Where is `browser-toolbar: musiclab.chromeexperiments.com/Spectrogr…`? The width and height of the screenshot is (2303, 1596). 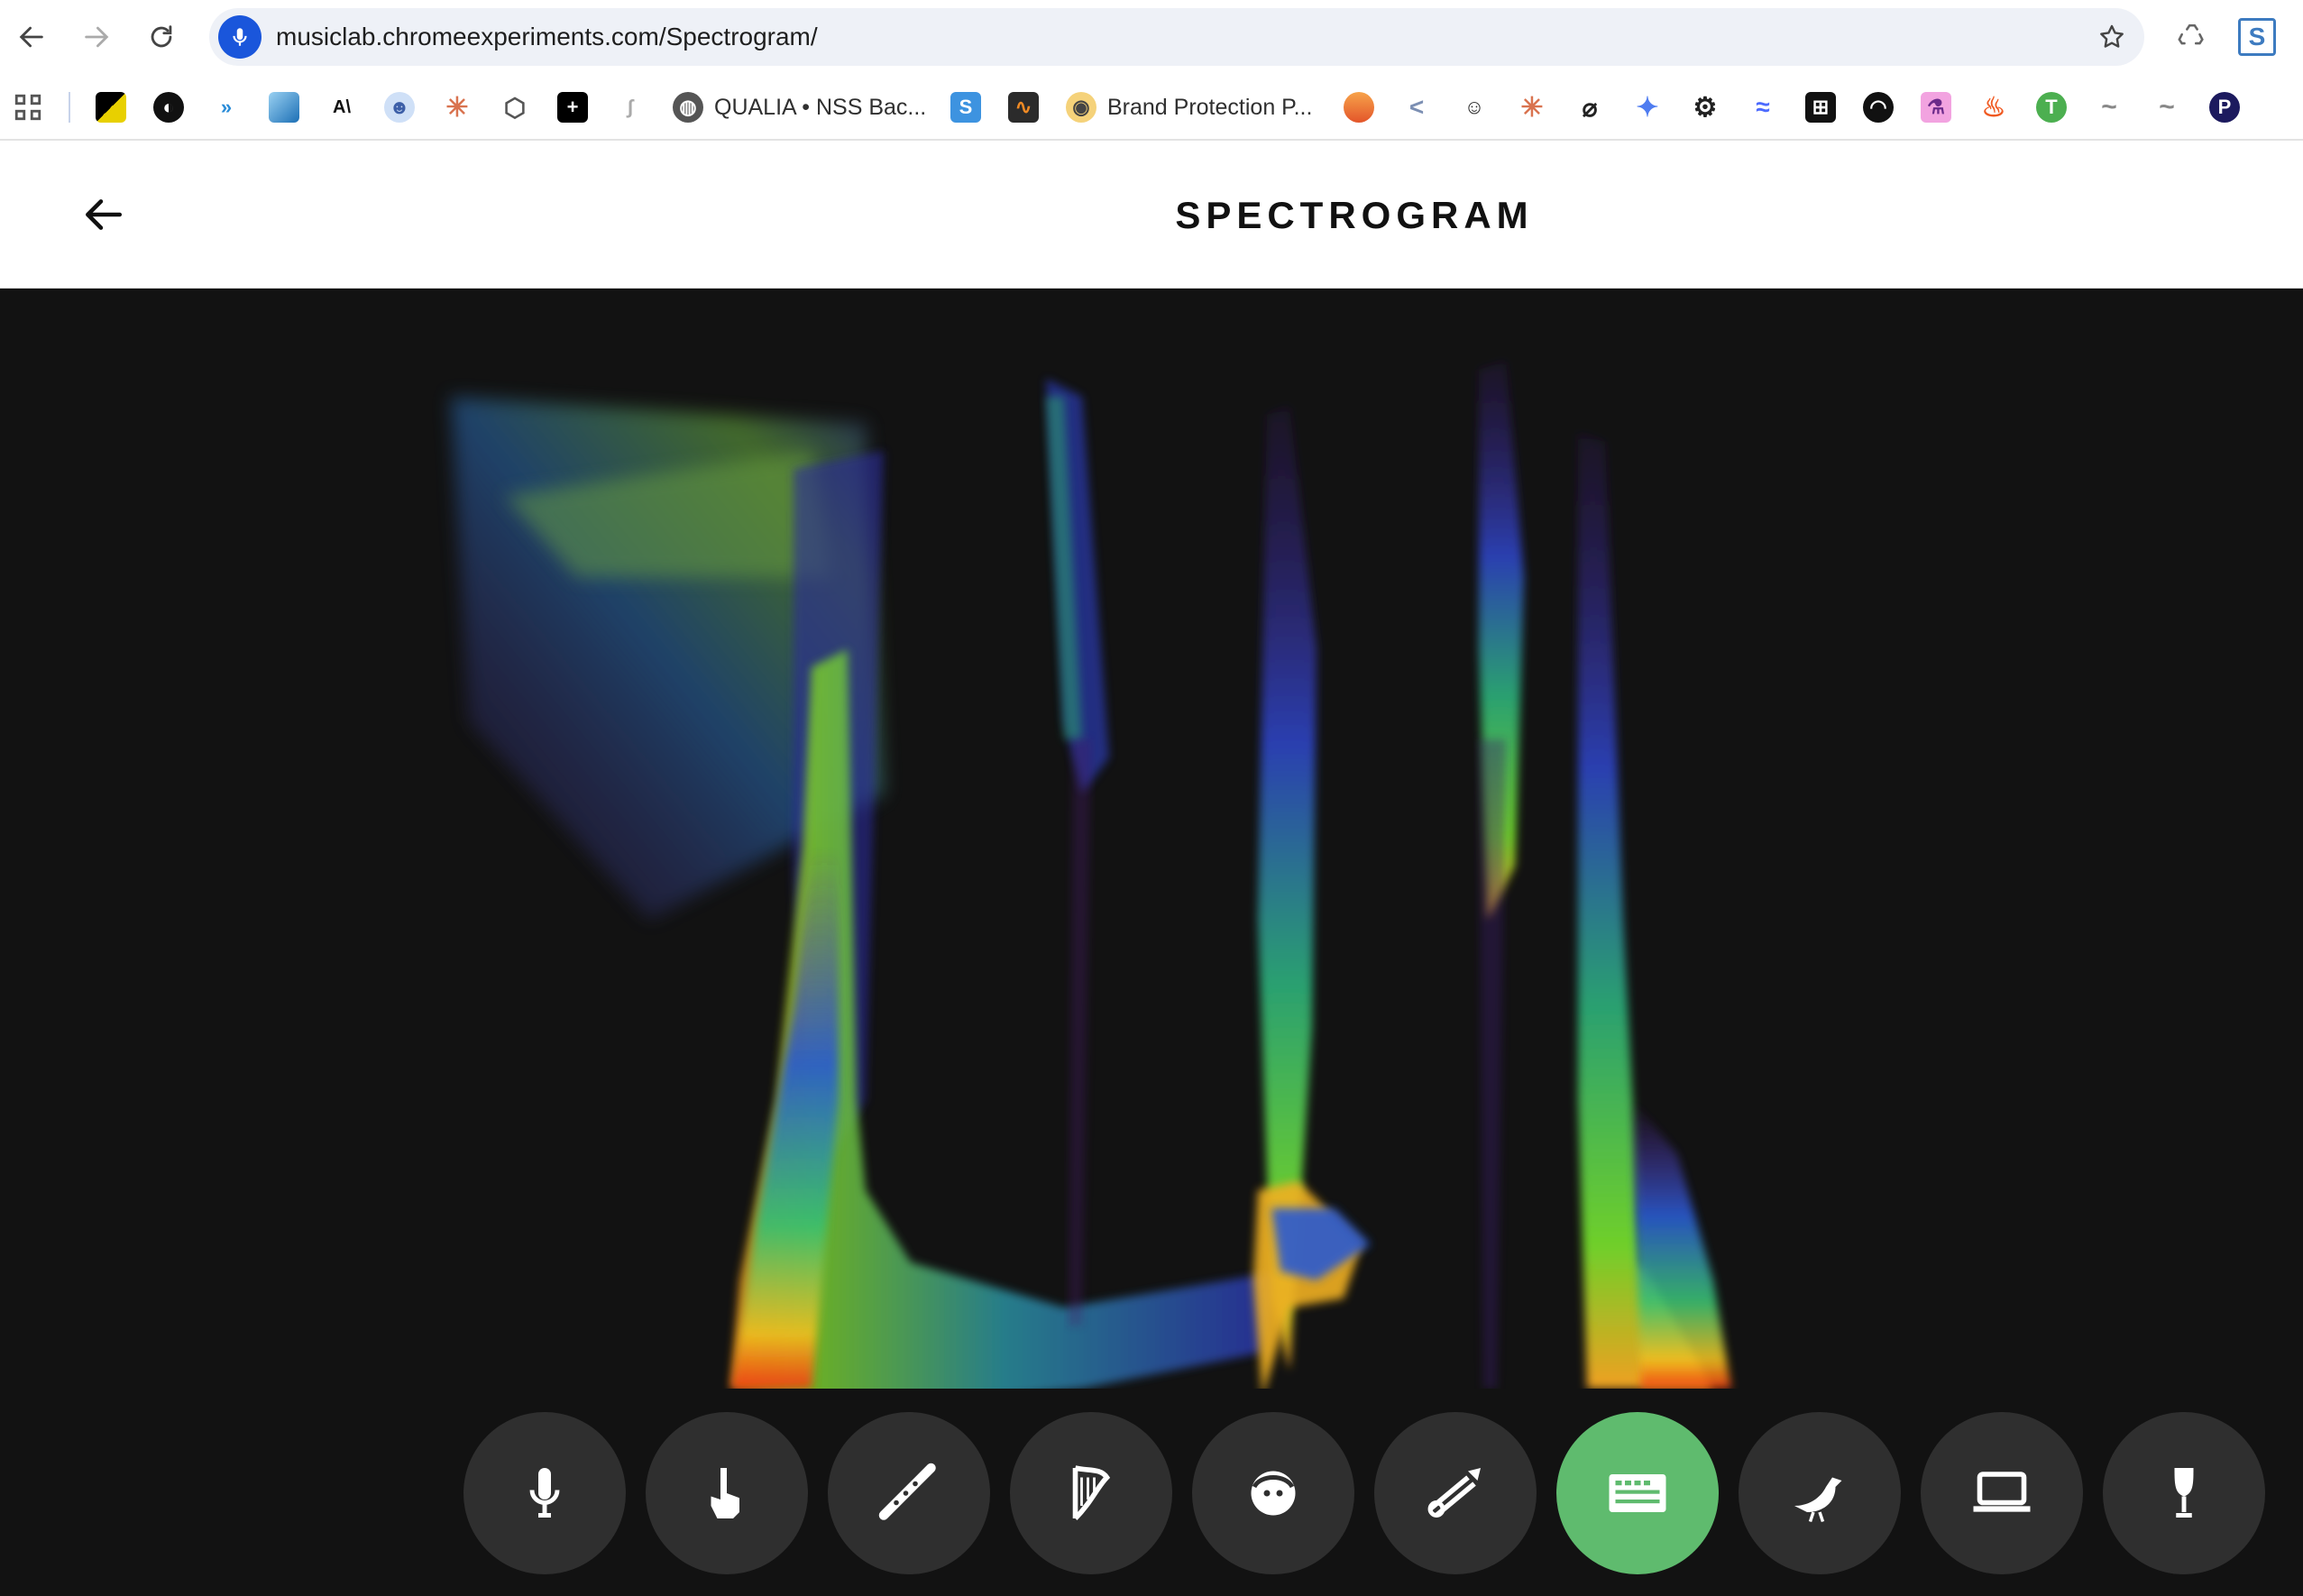 browser-toolbar: musiclab.chromeexperiments.com/Spectrogr… is located at coordinates (1151, 37).